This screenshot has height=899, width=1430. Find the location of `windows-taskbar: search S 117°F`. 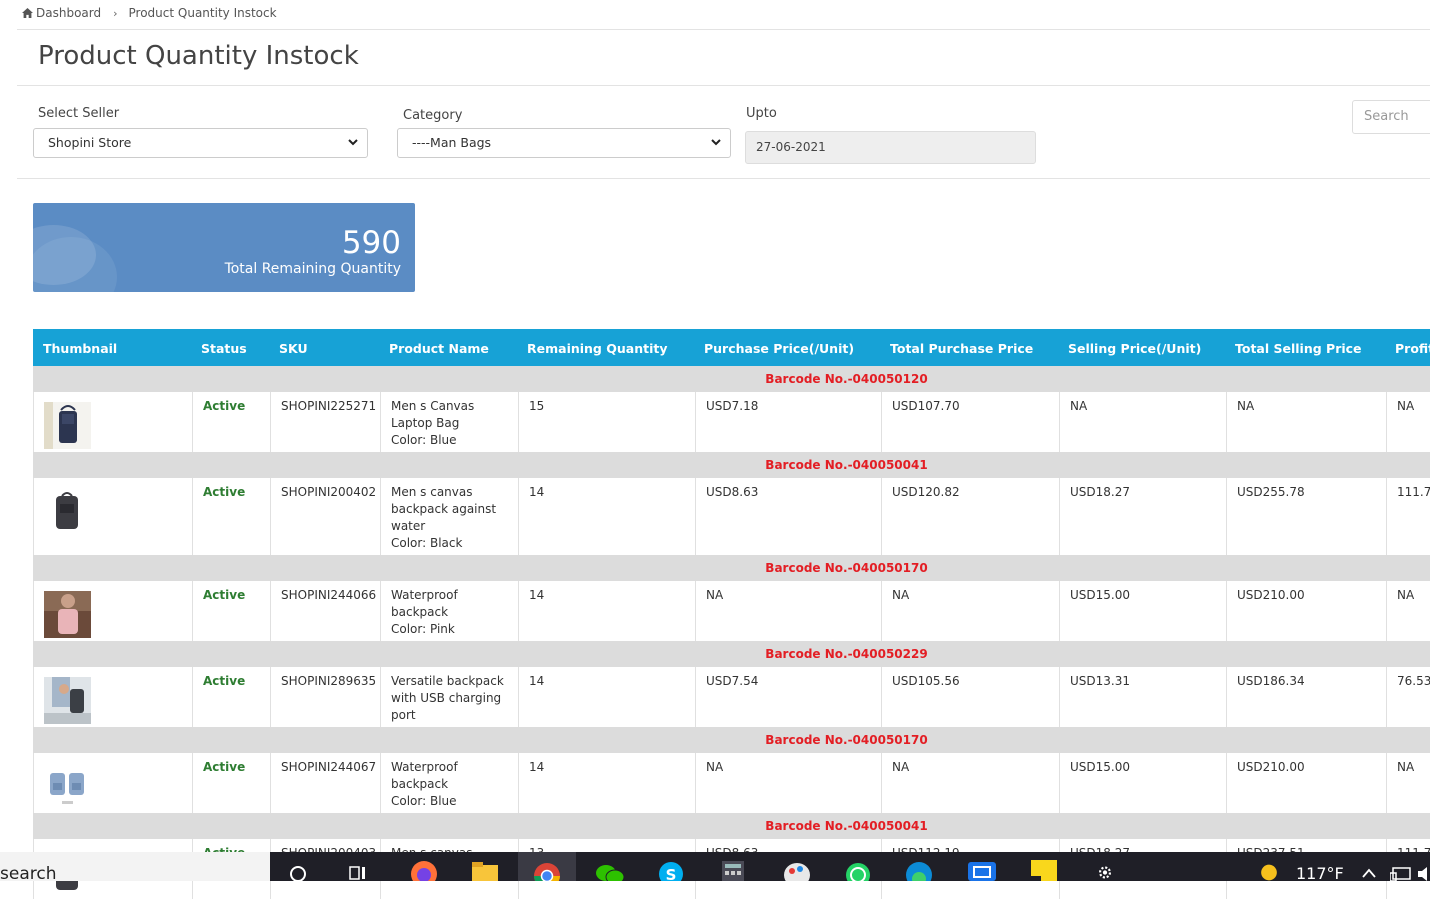

windows-taskbar: search S 117°F is located at coordinates (715, 868).